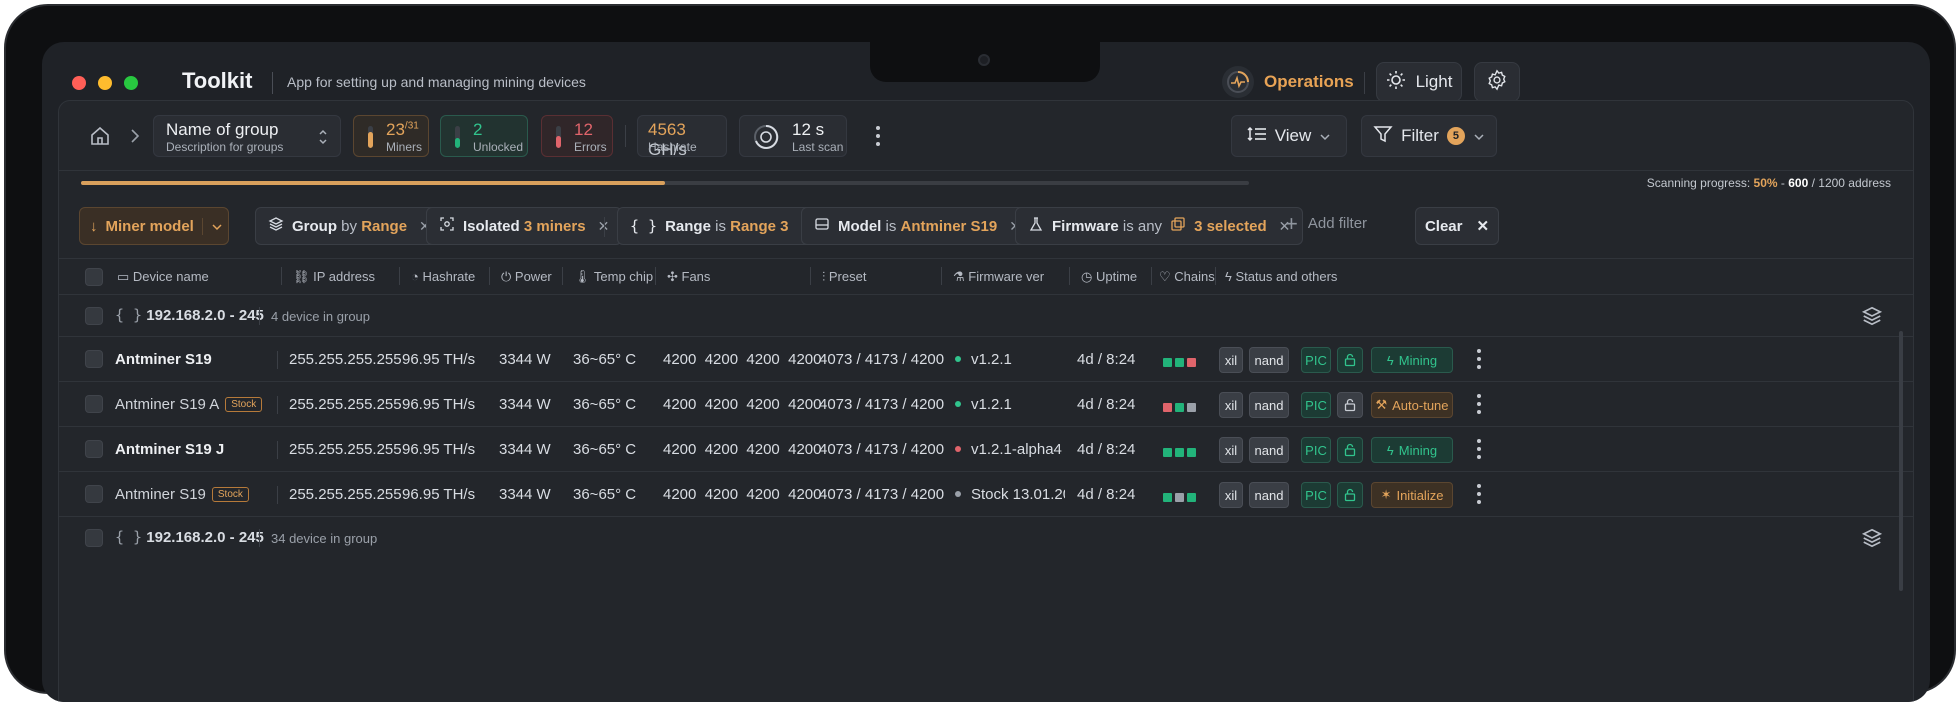 The height and width of the screenshot is (702, 1960). What do you see at coordinates (605, 494) in the screenshot?
I see `temp-chip: 36~65° C` at bounding box center [605, 494].